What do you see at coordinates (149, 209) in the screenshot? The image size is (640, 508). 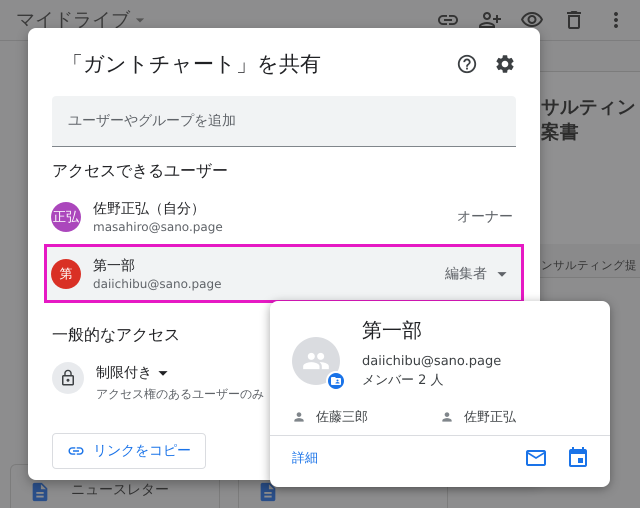 I see `person-name: 佐野正弘（自分）` at bounding box center [149, 209].